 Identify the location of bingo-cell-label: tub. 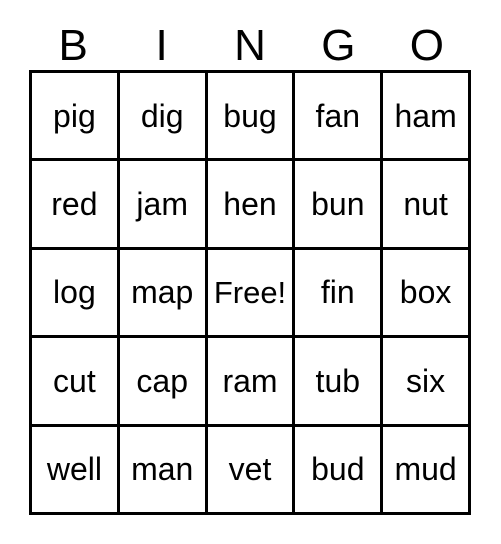
(338, 380).